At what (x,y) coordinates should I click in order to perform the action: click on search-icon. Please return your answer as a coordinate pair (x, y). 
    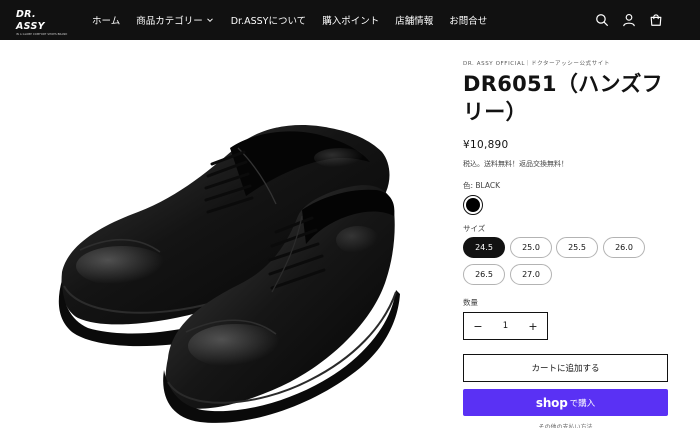
    Looking at the image, I should click on (602, 20).